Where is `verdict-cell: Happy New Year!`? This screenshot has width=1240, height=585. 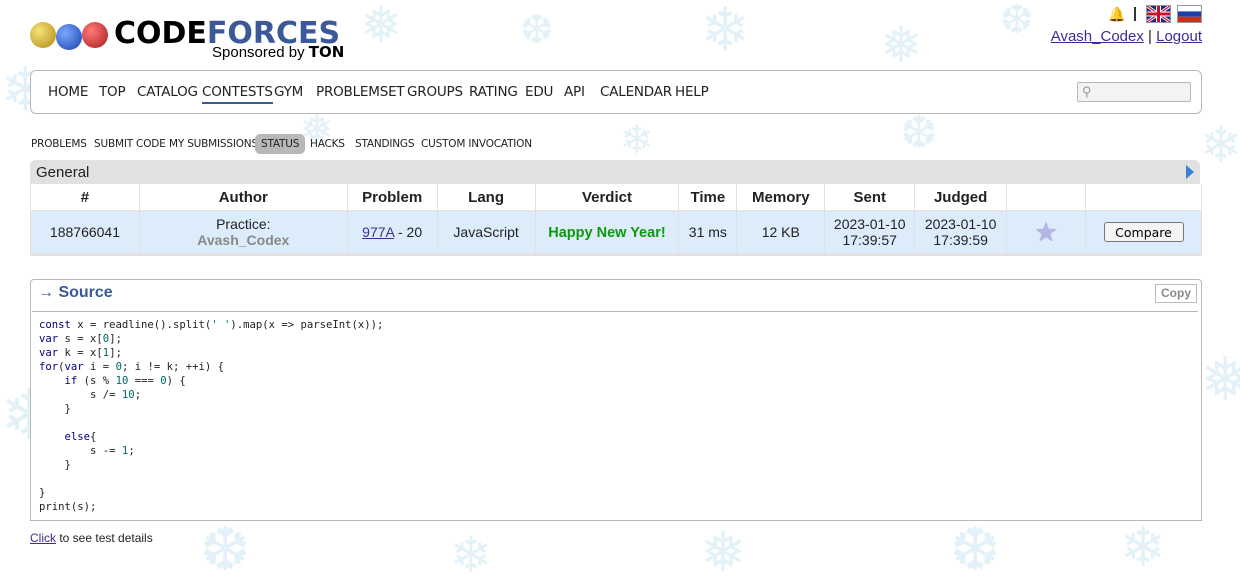
verdict-cell: Happy New Year! is located at coordinates (606, 233).